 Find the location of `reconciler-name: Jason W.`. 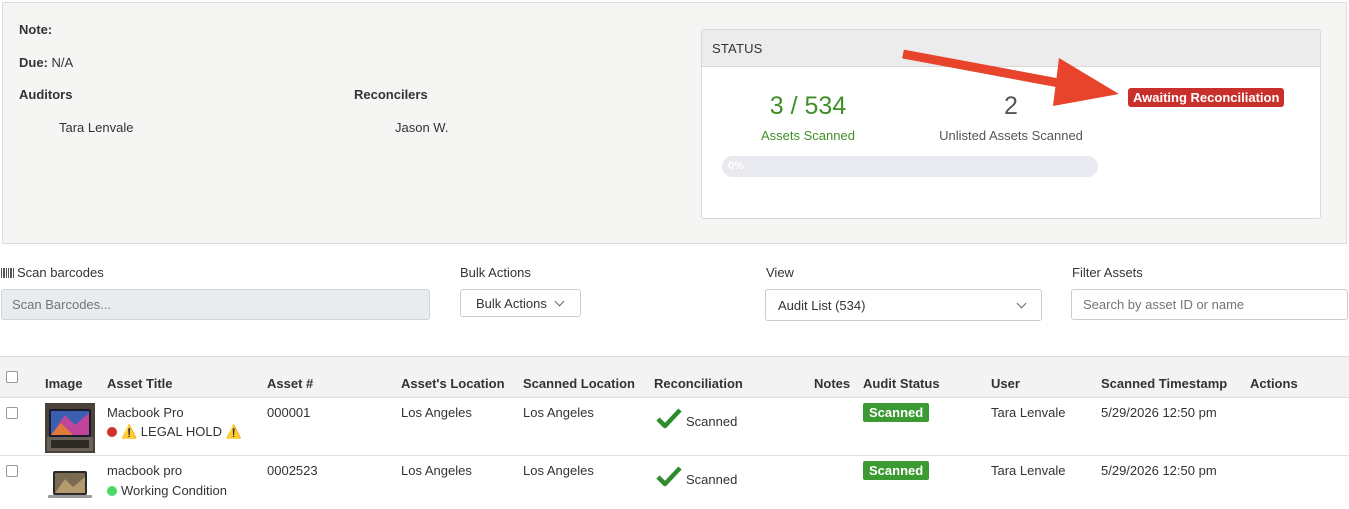

reconciler-name: Jason W. is located at coordinates (422, 127).